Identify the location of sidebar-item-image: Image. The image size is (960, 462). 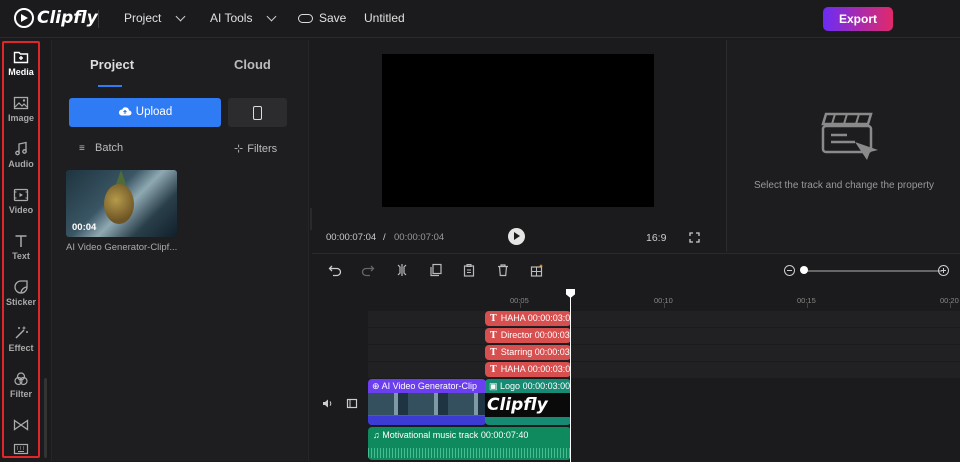
(21, 109).